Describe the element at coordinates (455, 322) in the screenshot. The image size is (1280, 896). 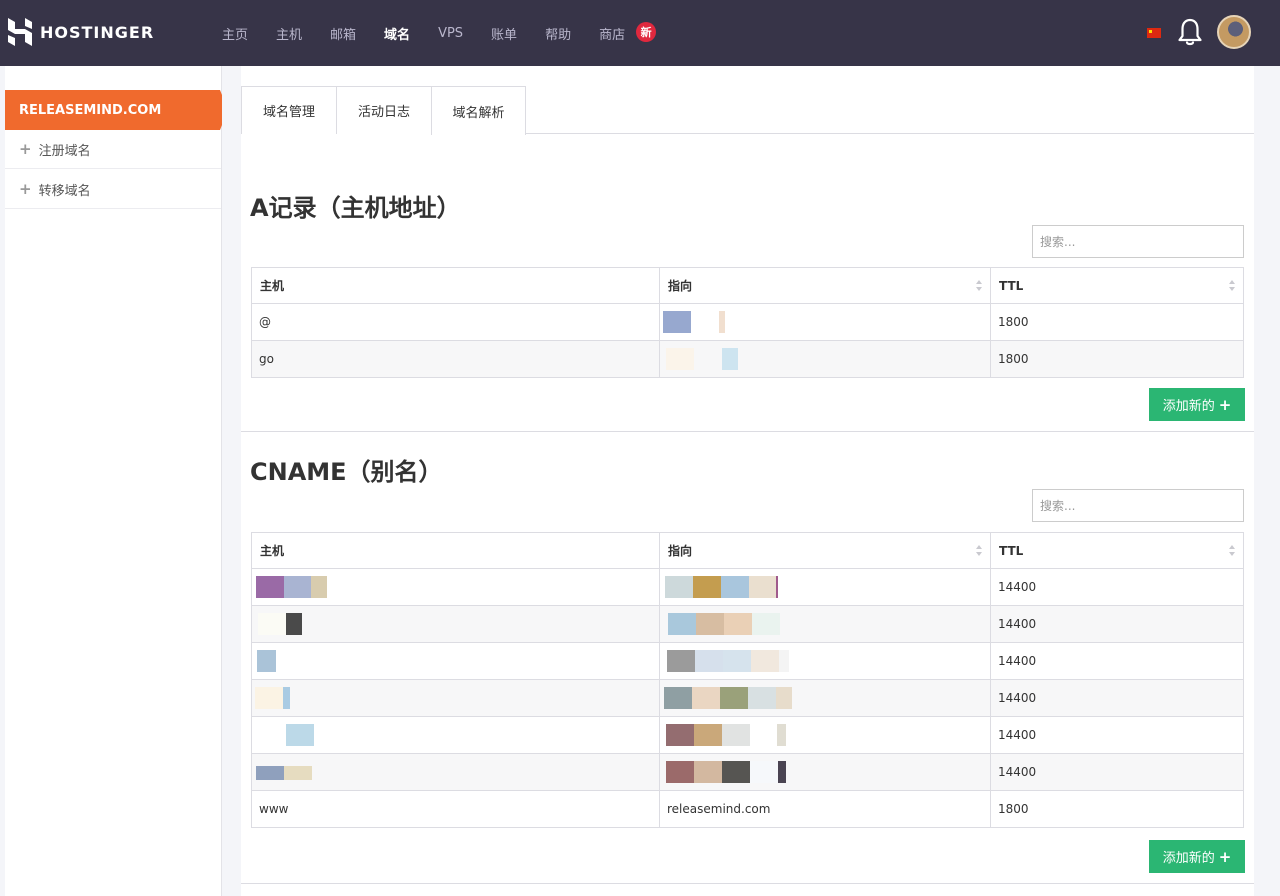
I see `cell-host: @` at that location.